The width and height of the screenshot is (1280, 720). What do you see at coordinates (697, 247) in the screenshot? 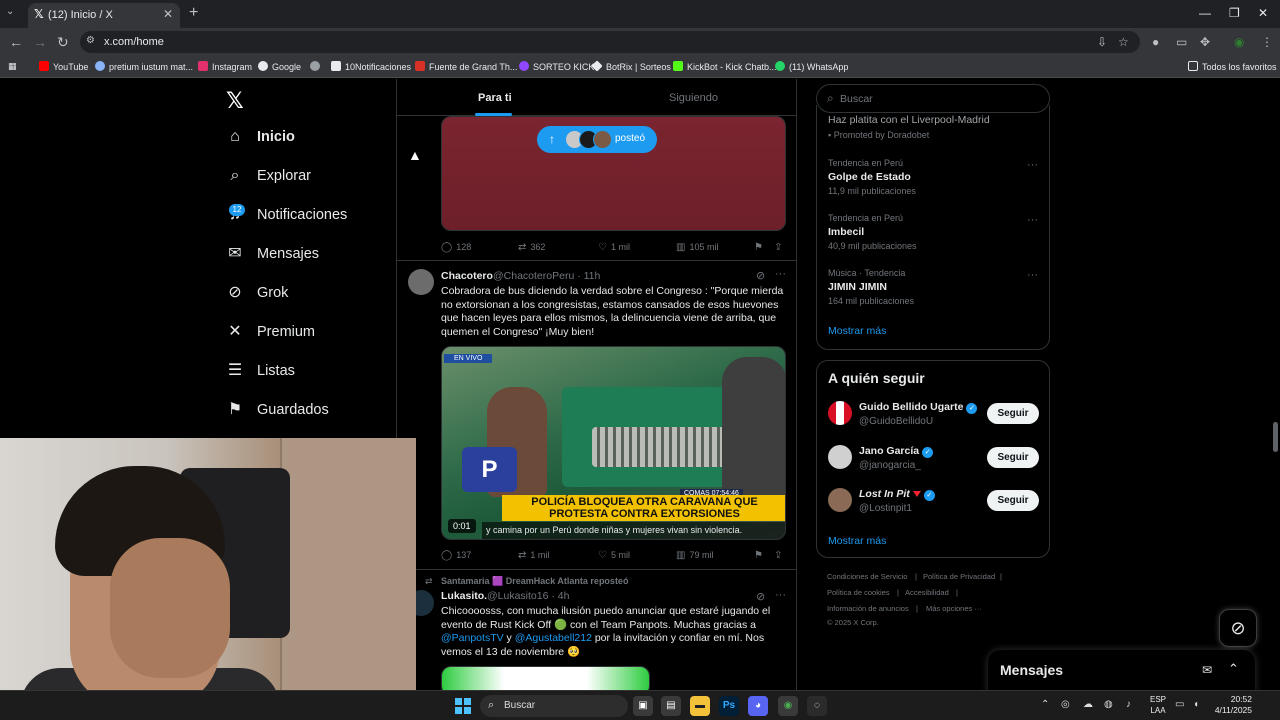
I see `views-button: ▥ 105 mil` at bounding box center [697, 247].